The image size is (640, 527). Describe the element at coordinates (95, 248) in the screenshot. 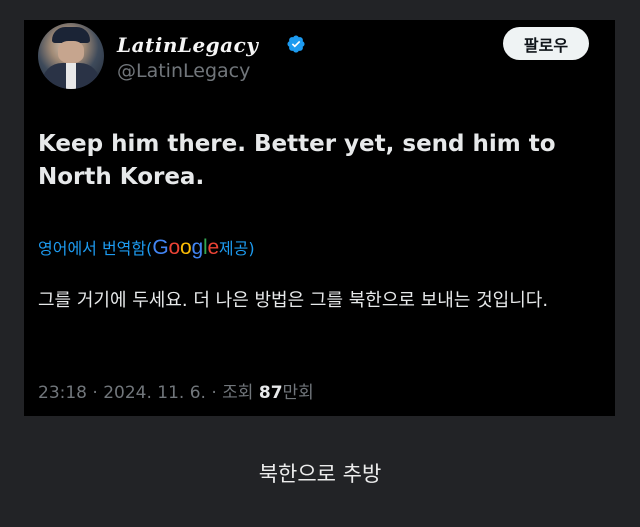

I see `translate-label: 영어에서 번역함(` at that location.